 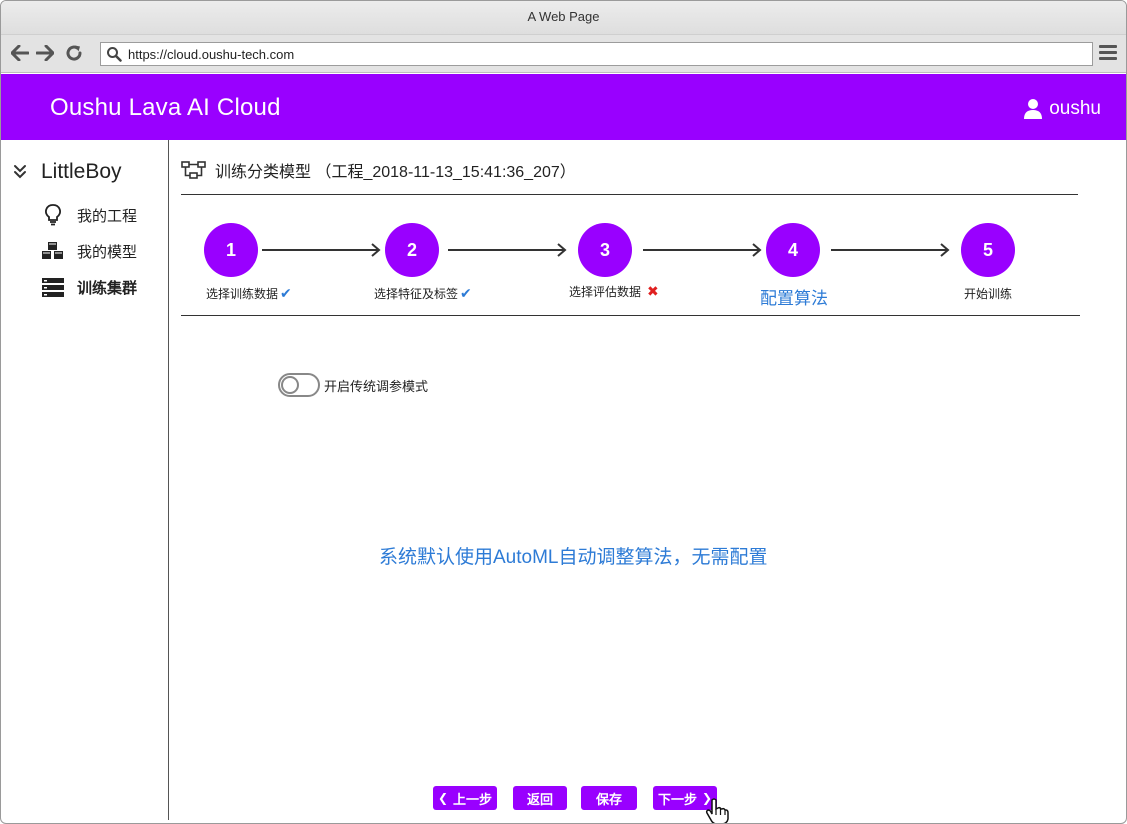 I want to click on lightbulb-icon, so click(x=53, y=215).